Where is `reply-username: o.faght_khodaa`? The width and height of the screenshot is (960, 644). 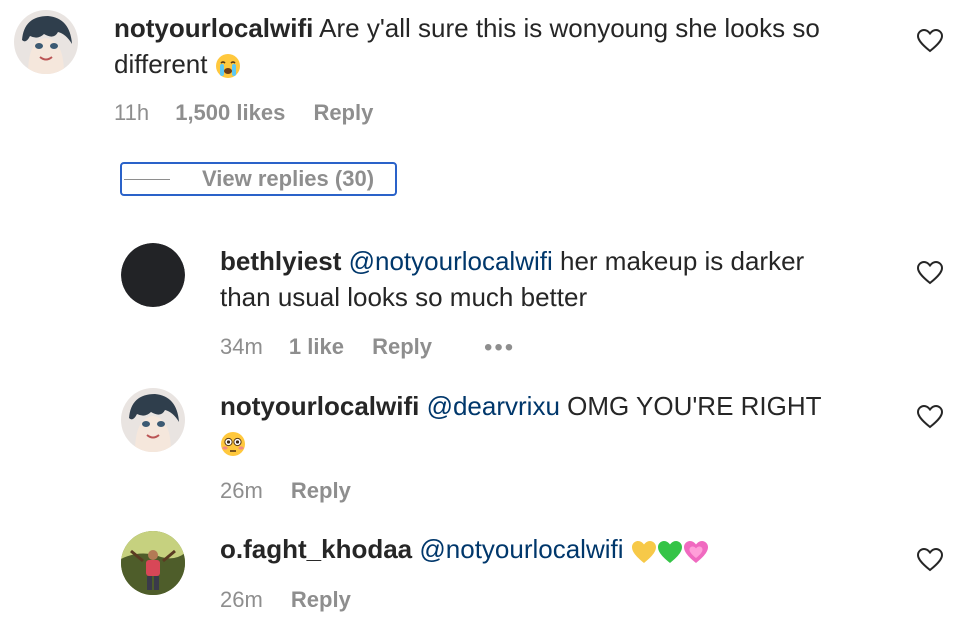 reply-username: o.faght_khodaa is located at coordinates (316, 549).